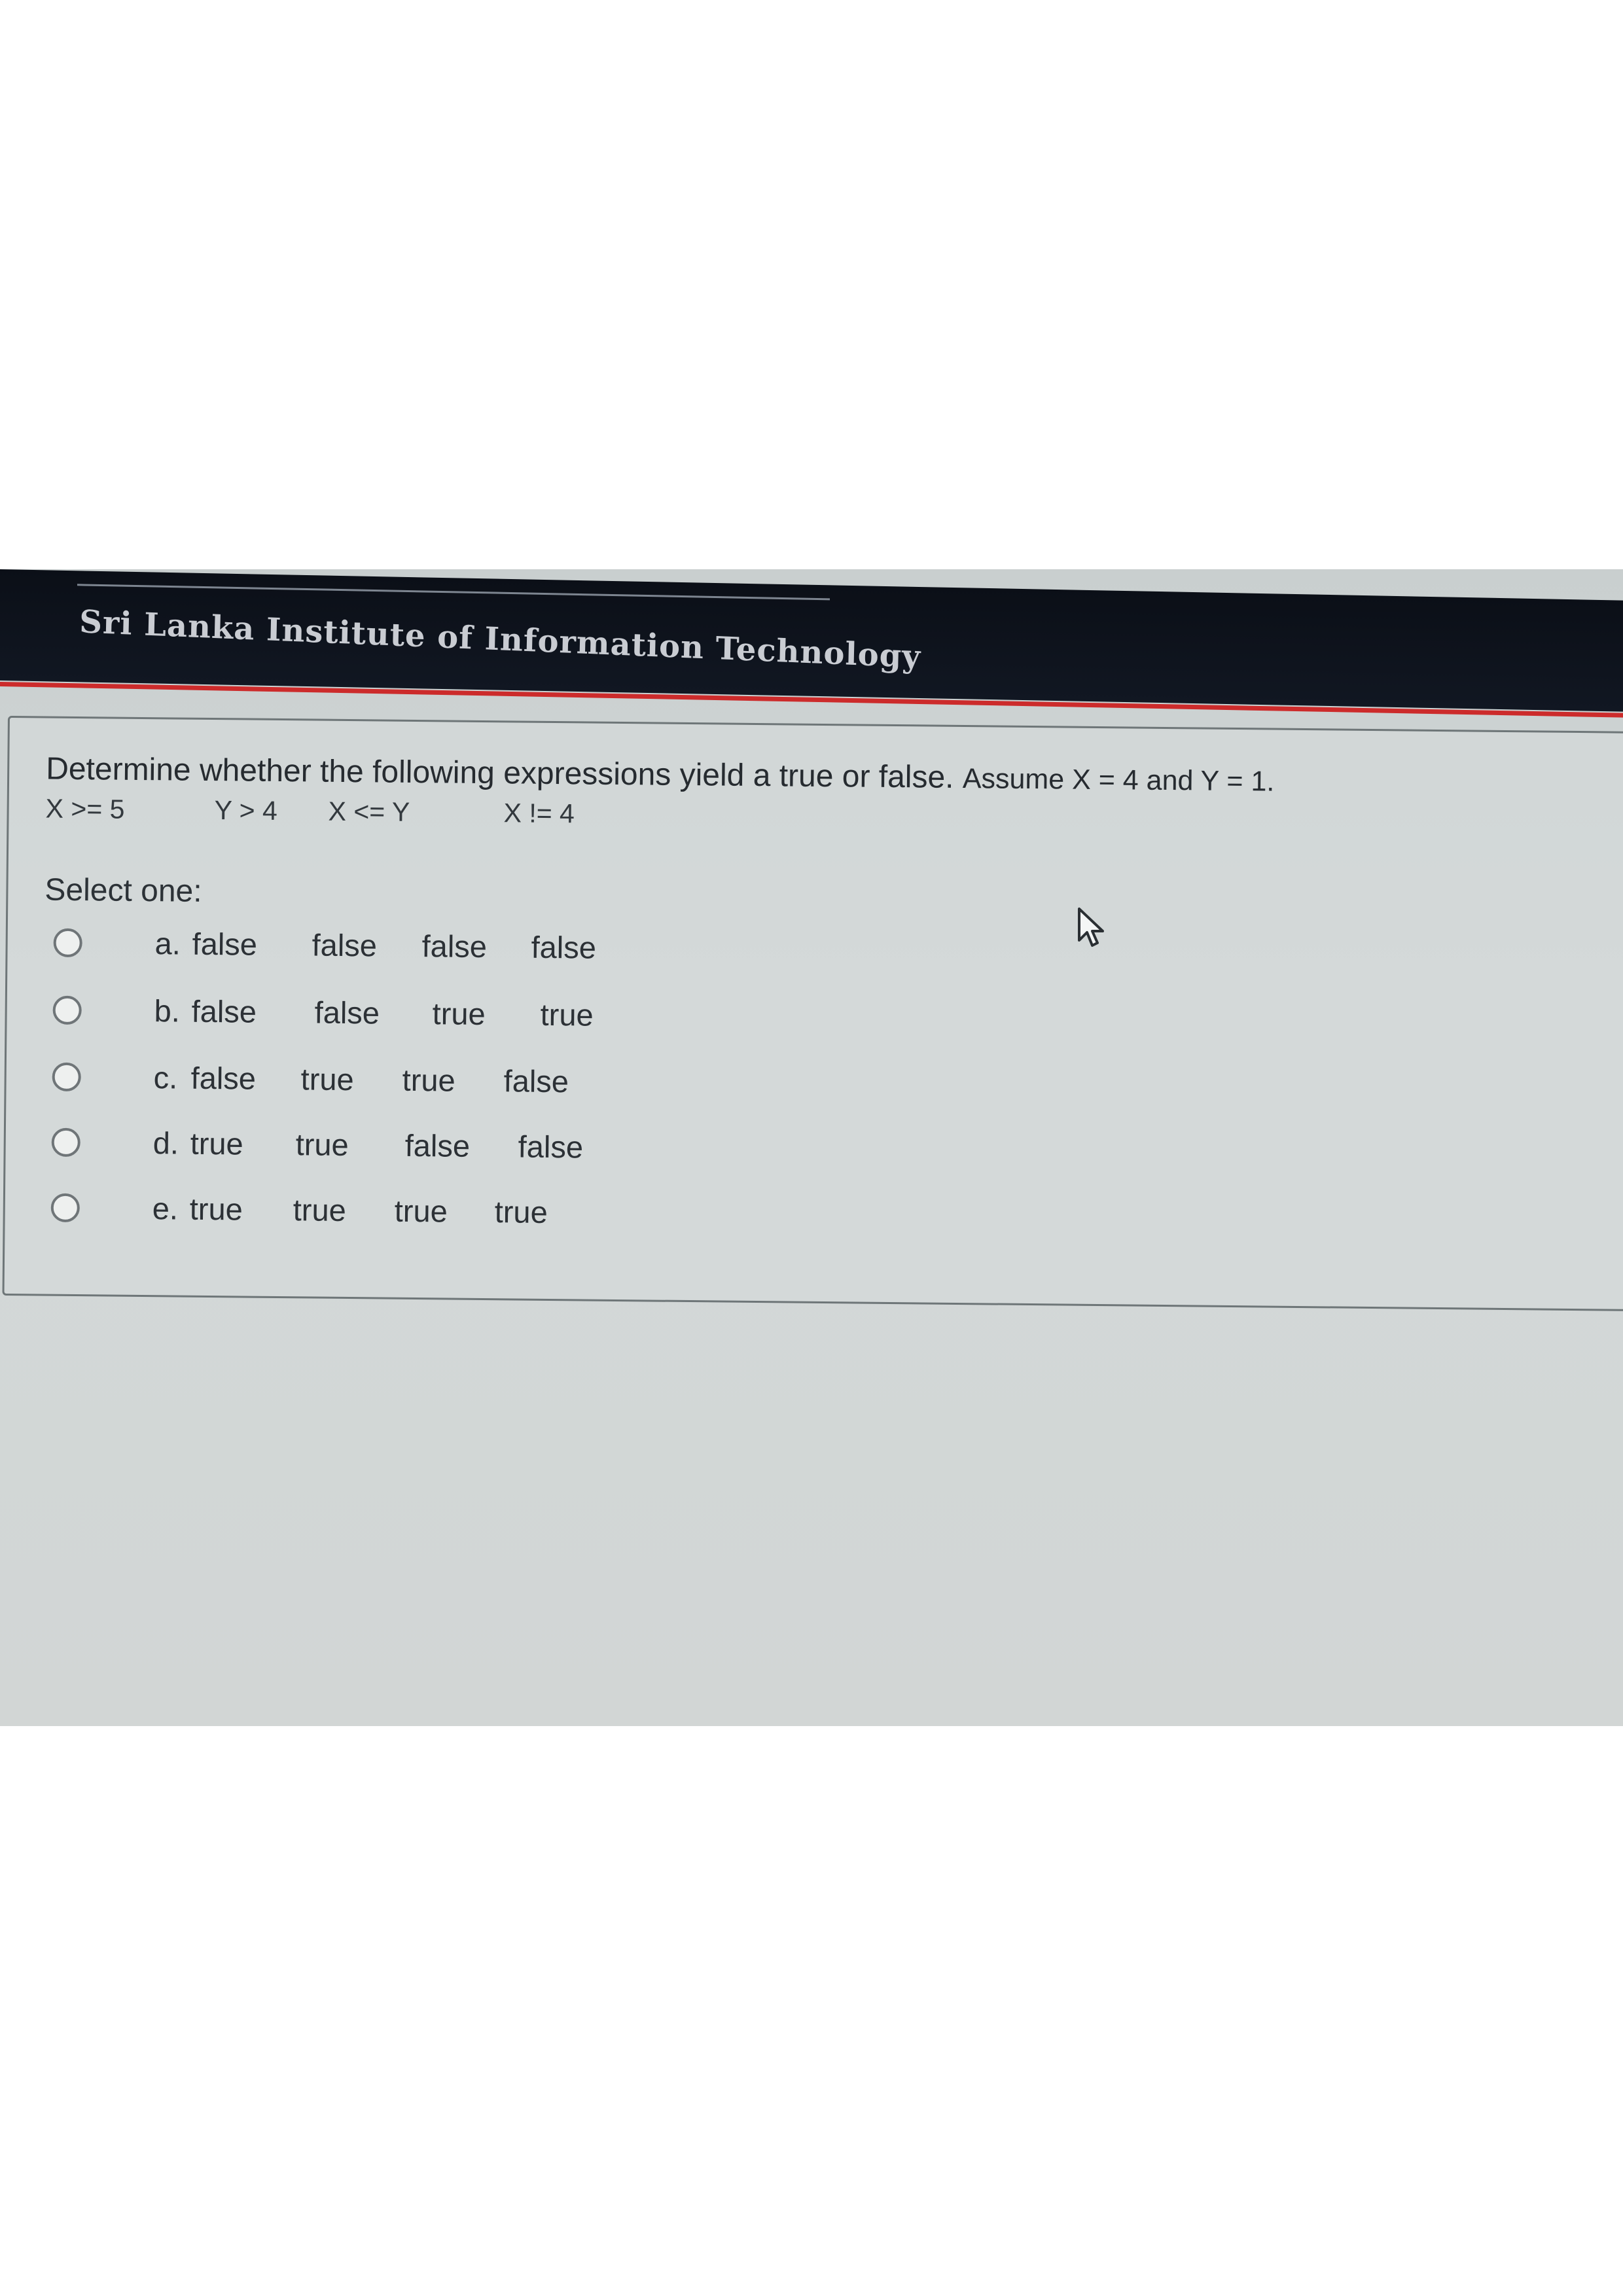 The height and width of the screenshot is (2296, 1623). I want to click on answer-option-d: d. true true false false, so click(346, 1150).